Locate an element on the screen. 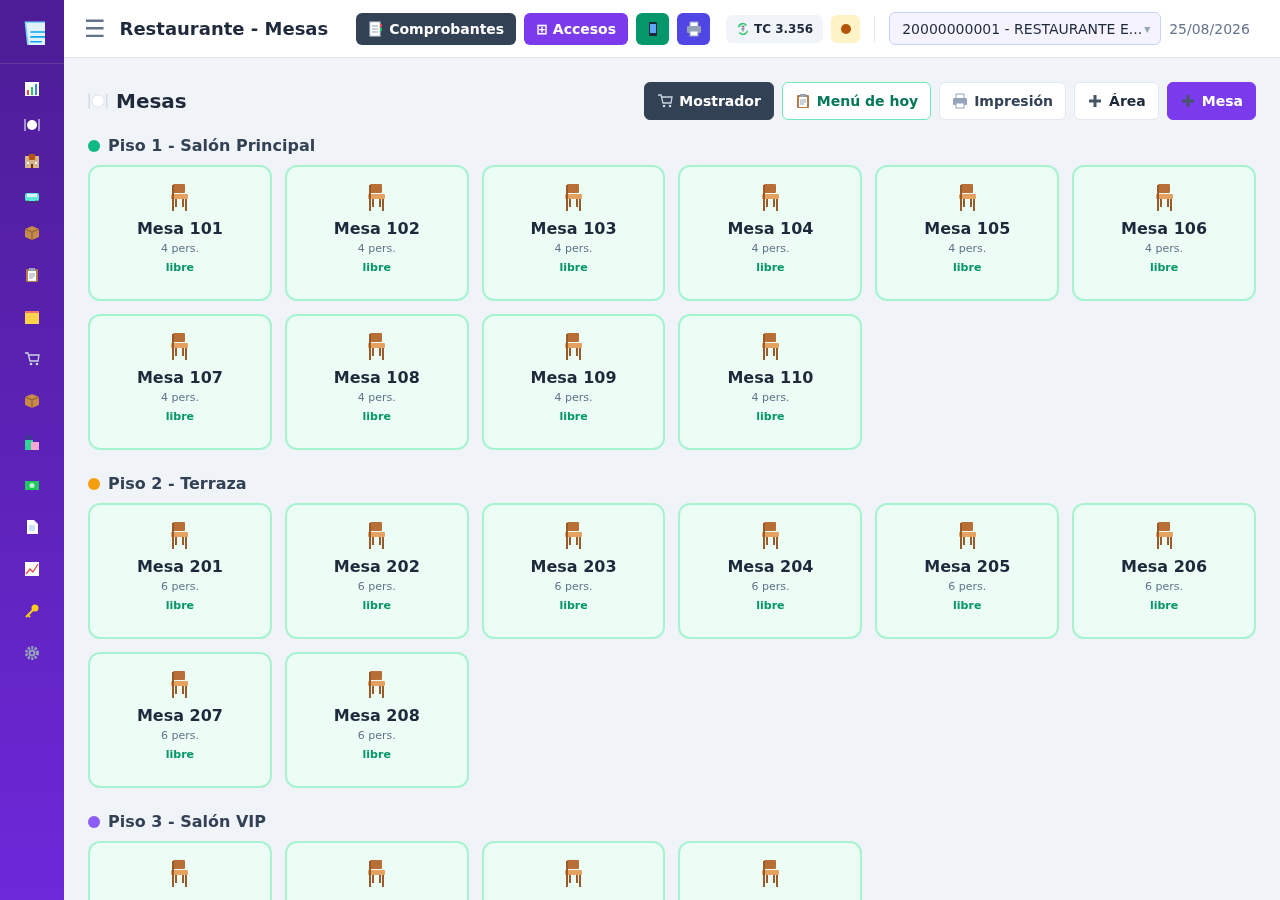 The image size is (1280, 900). table-card: Mesa 208 6 pers. libre is located at coordinates (376, 720).